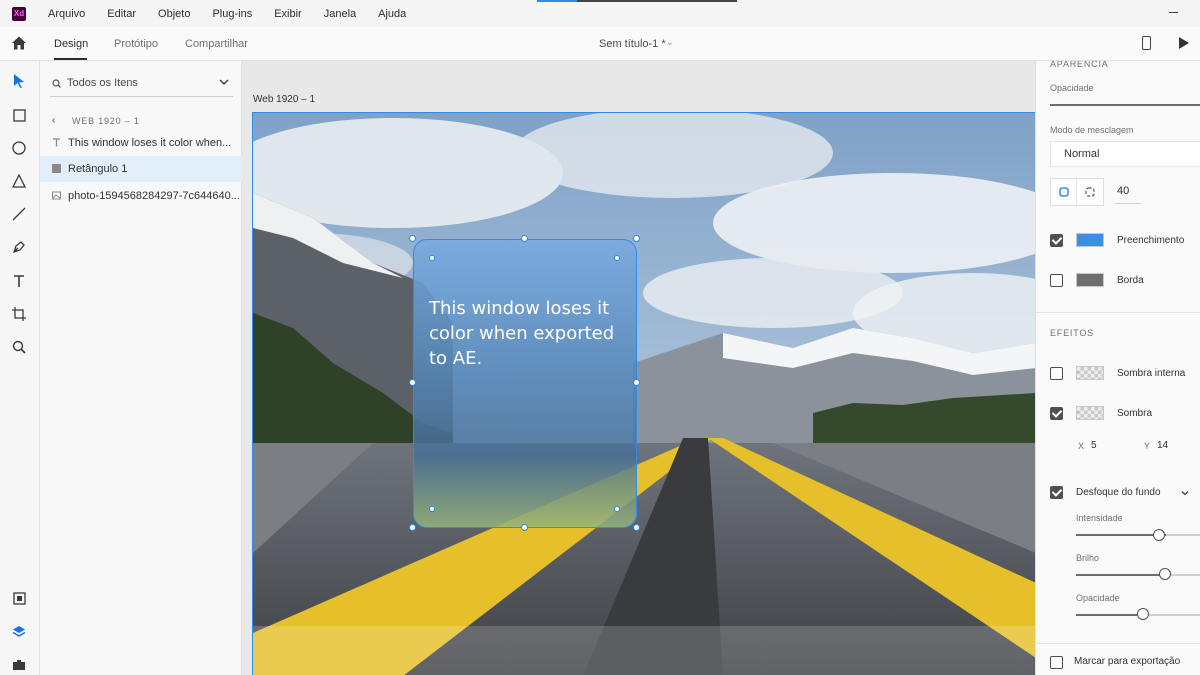  Describe the element at coordinates (1082, 154) in the screenshot. I see `blend-mode-value: Normal` at that location.